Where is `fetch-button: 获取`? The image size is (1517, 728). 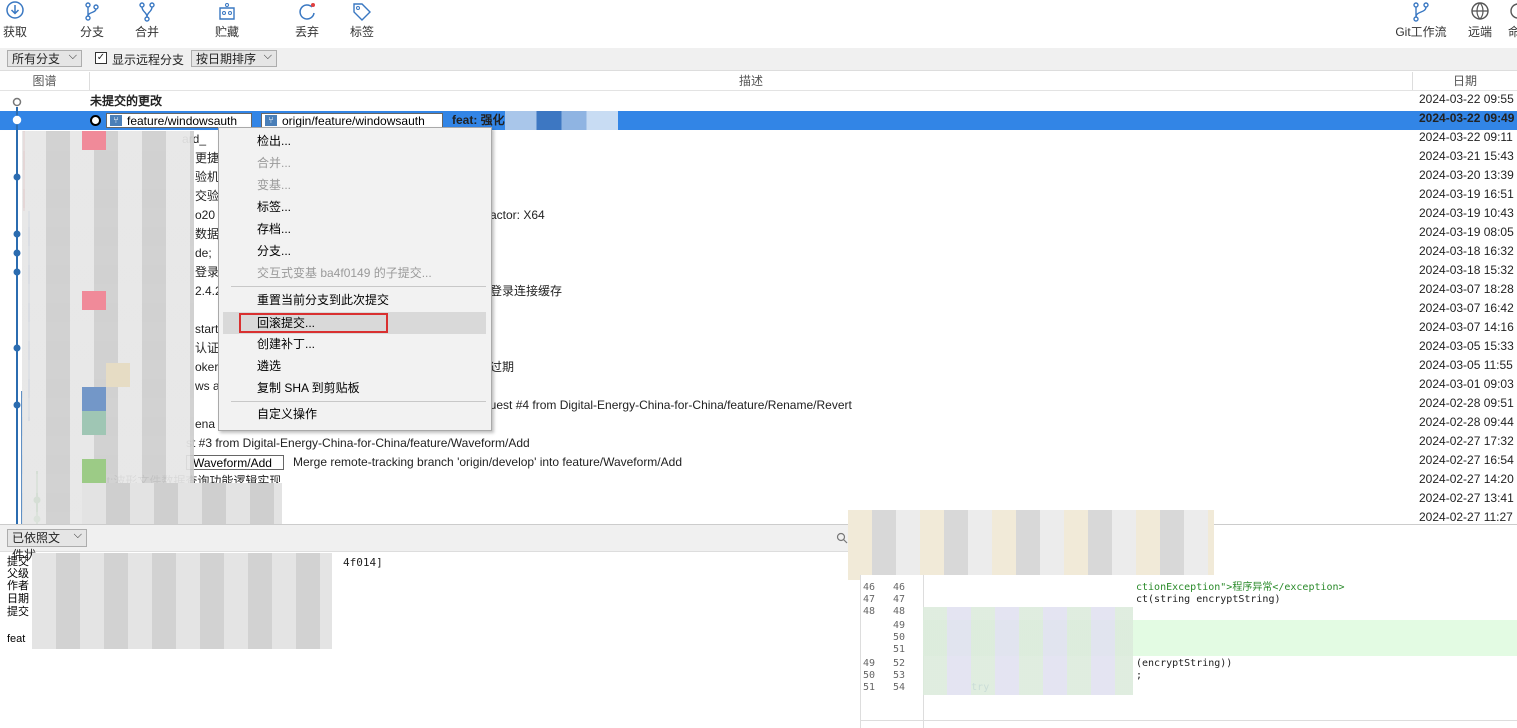 fetch-button: 获取 is located at coordinates (15, 22).